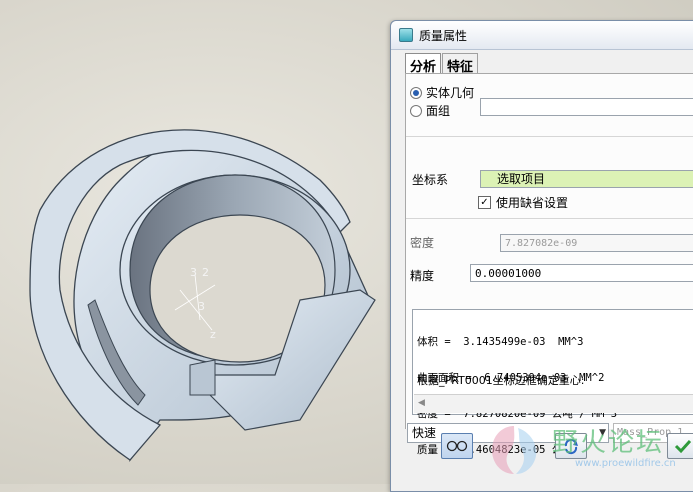 The image size is (693, 492). What do you see at coordinates (406, 35) in the screenshot?
I see `dialog-icon` at bounding box center [406, 35].